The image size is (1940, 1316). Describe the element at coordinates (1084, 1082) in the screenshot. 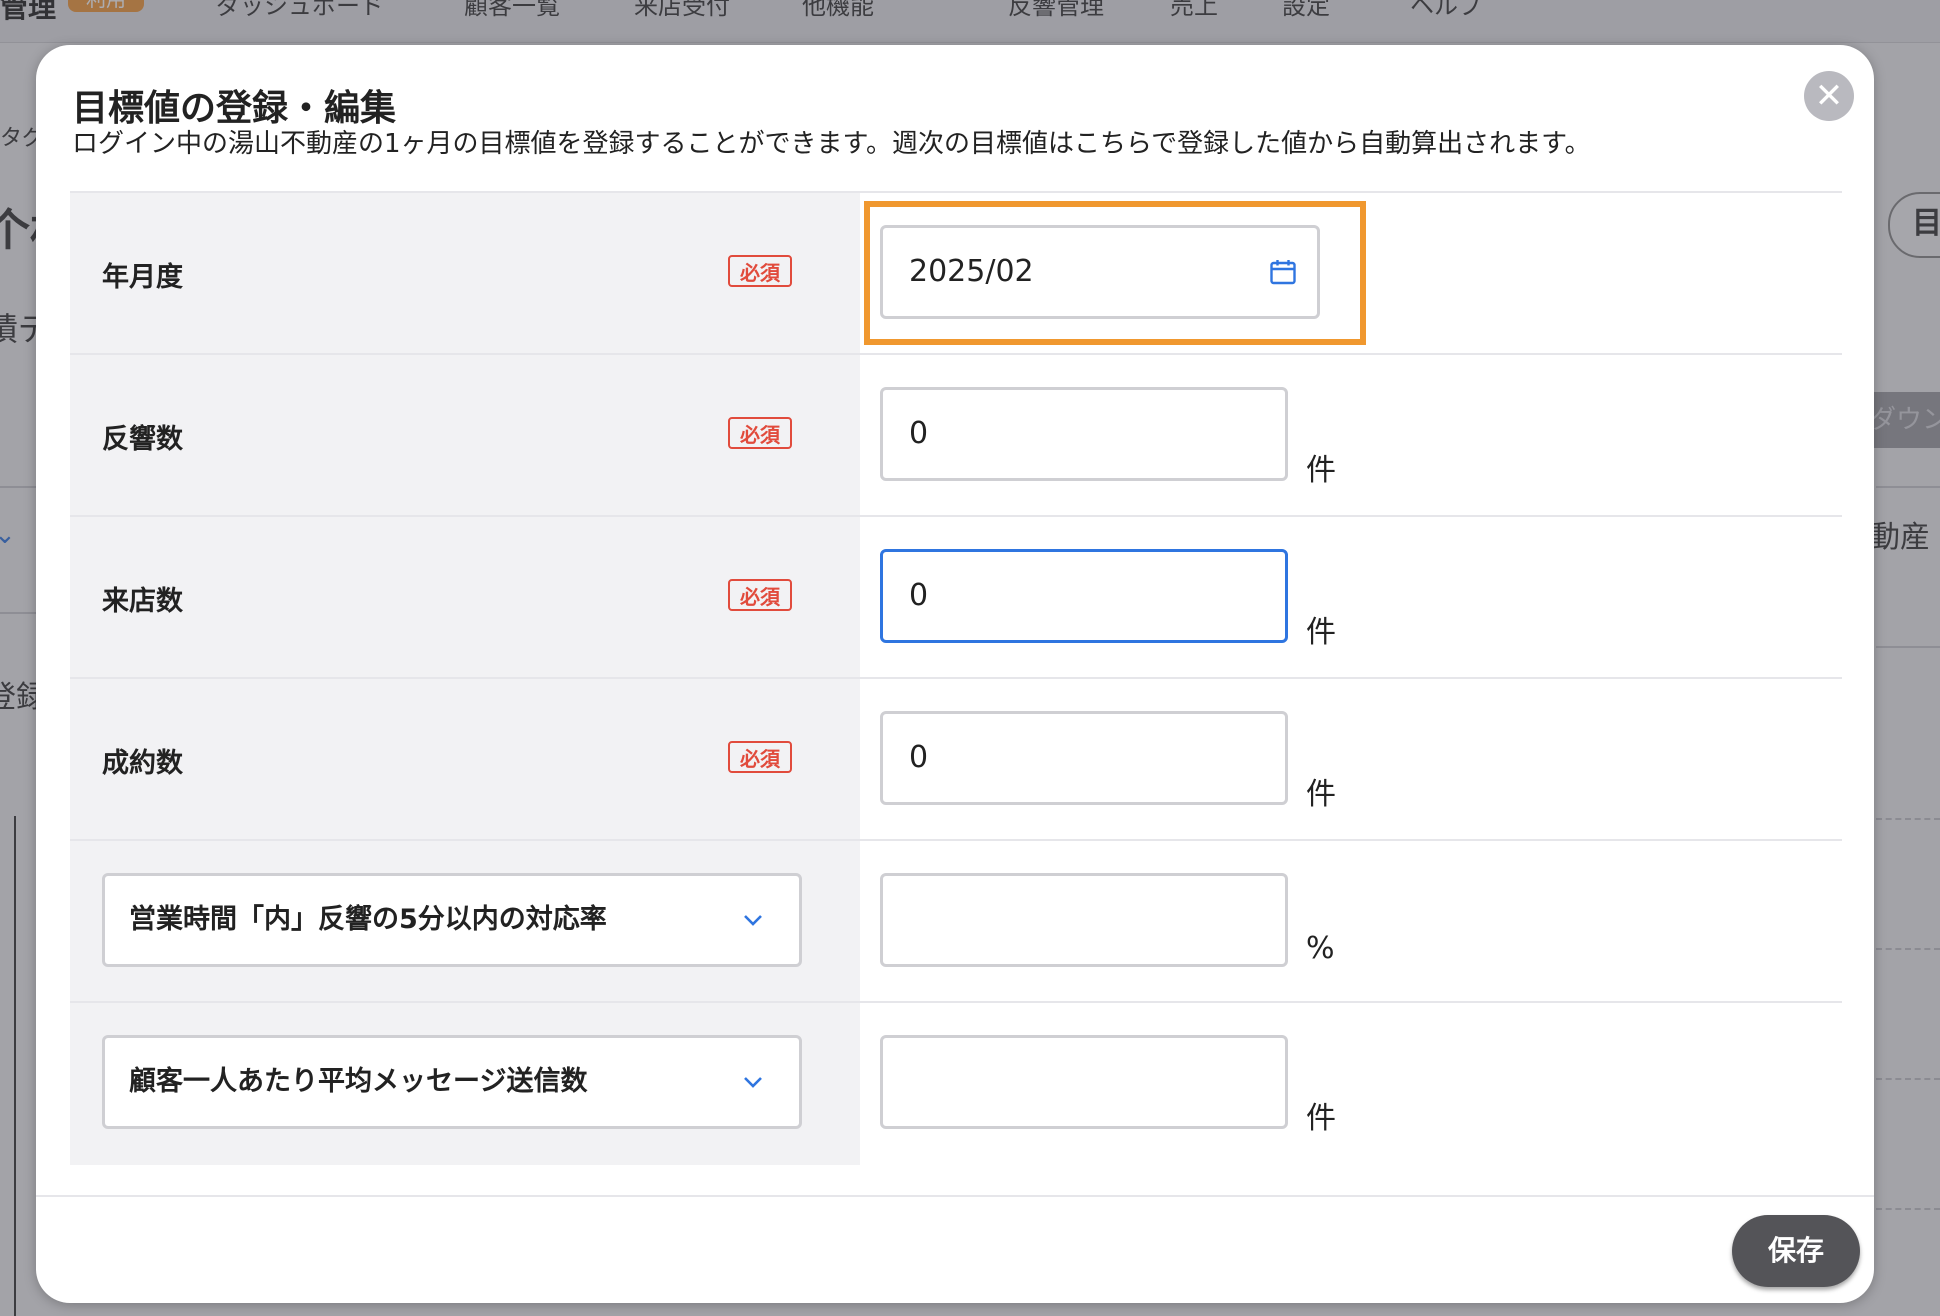

I see `message-count-input` at that location.